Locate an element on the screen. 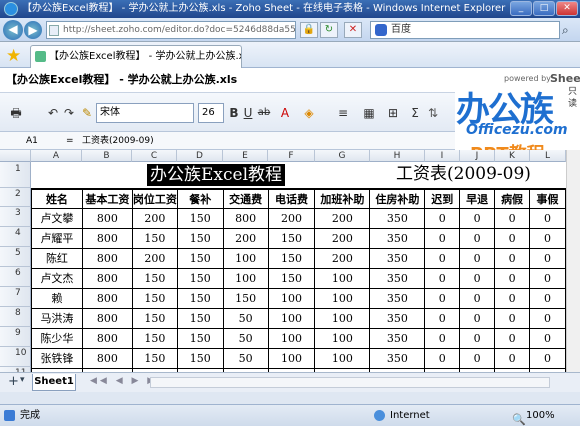 This screenshot has width=580, height=430. search-go-icon: ⌕ is located at coordinates (565, 30).